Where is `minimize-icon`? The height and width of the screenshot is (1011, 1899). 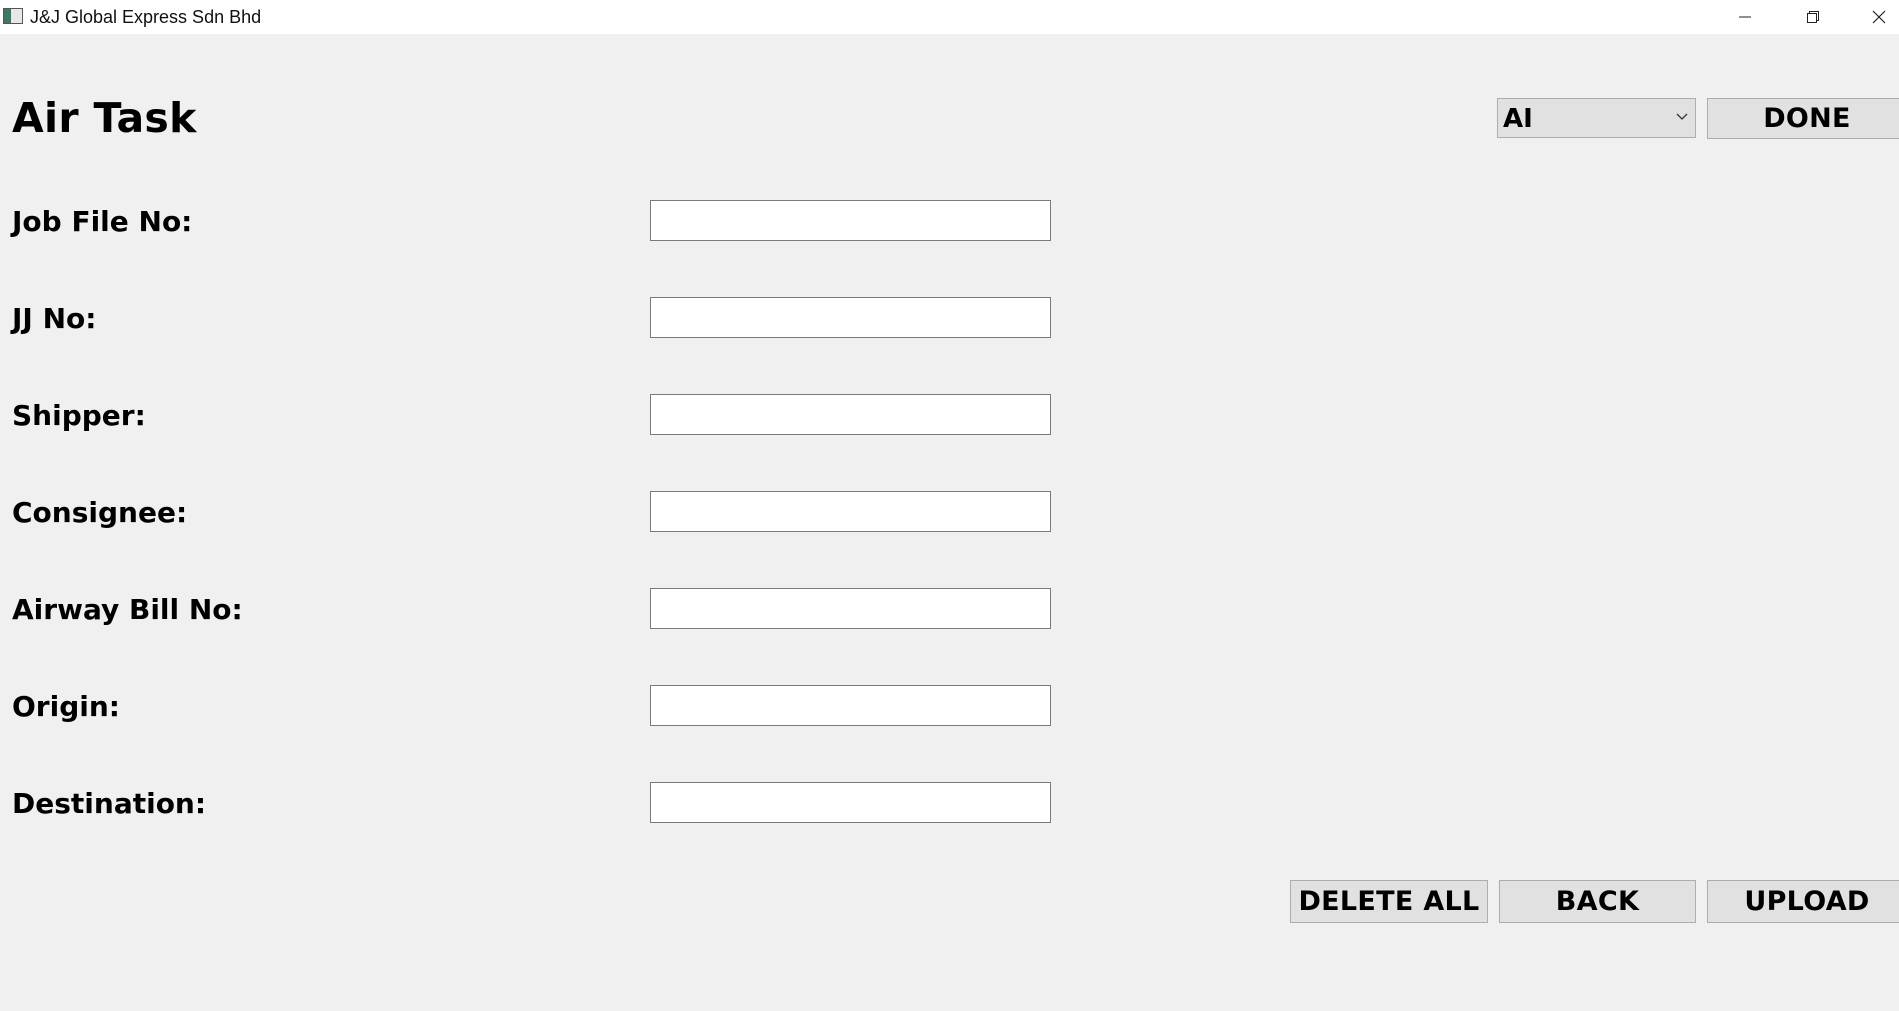 minimize-icon is located at coordinates (1745, 17).